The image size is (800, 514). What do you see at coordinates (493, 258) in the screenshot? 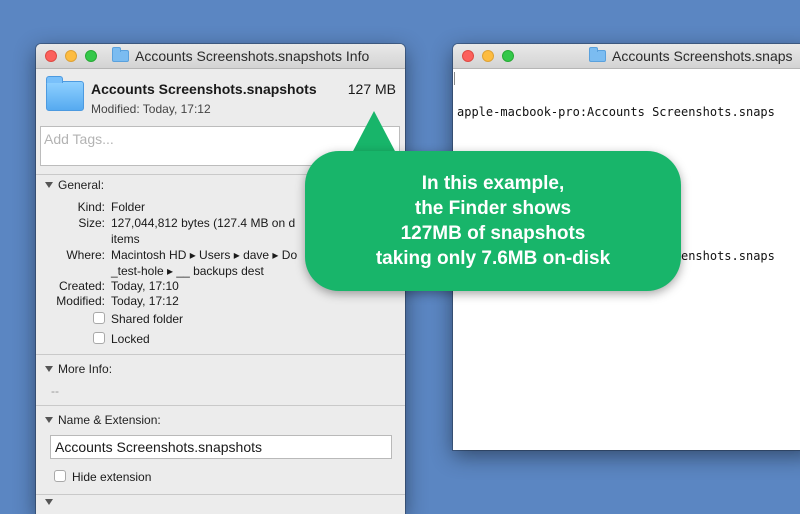
I see `callout-line: taking only 7.6MB on-disk` at bounding box center [493, 258].